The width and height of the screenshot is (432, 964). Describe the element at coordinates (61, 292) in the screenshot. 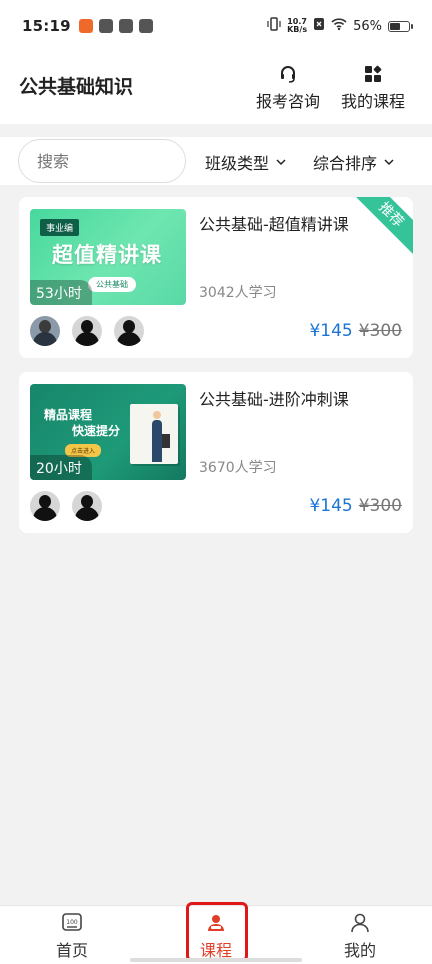

I see `course-hours: 53小时` at that location.